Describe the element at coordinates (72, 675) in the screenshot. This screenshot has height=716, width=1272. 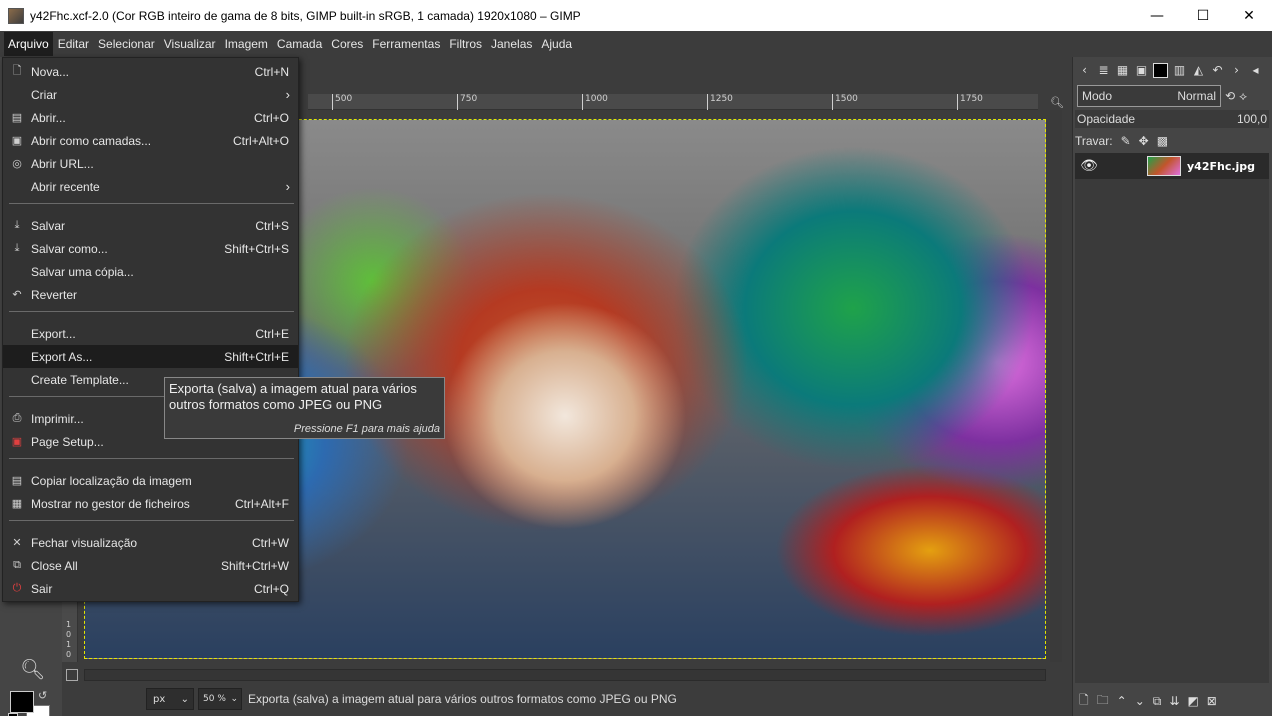
I see `navigate-icon` at that location.